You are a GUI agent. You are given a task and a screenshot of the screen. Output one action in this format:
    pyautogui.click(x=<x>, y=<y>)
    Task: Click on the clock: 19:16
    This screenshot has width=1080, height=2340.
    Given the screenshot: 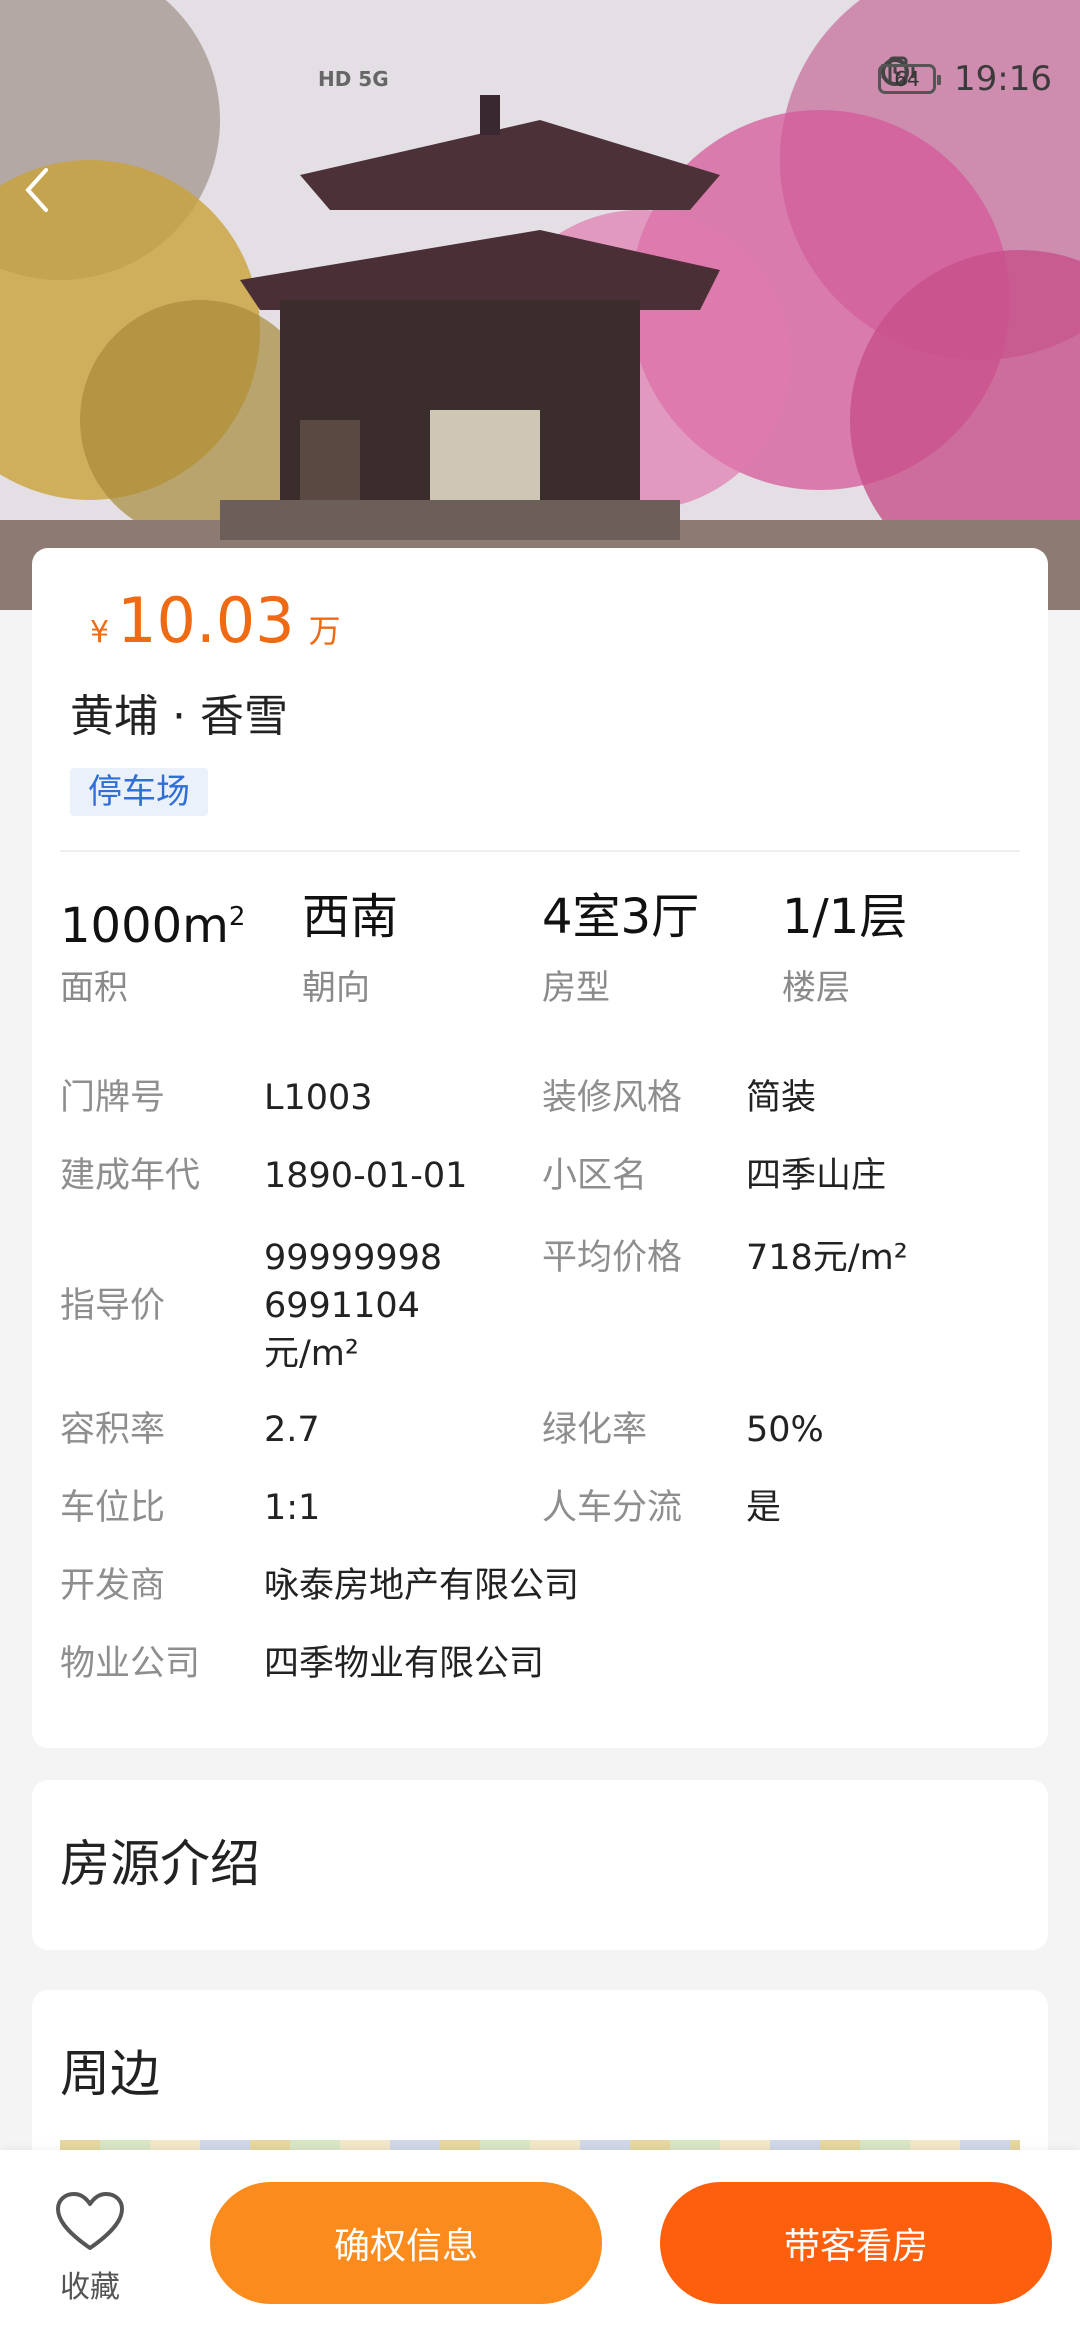 What is the action you would take?
    pyautogui.click(x=1003, y=79)
    